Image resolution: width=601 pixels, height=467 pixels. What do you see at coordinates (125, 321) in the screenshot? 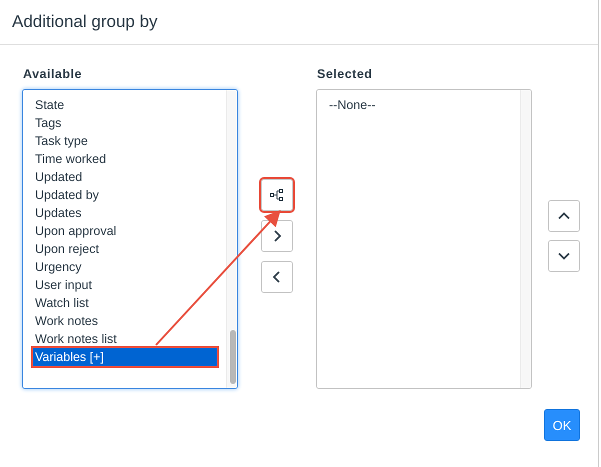
I see `list-option: Work notes` at bounding box center [125, 321].